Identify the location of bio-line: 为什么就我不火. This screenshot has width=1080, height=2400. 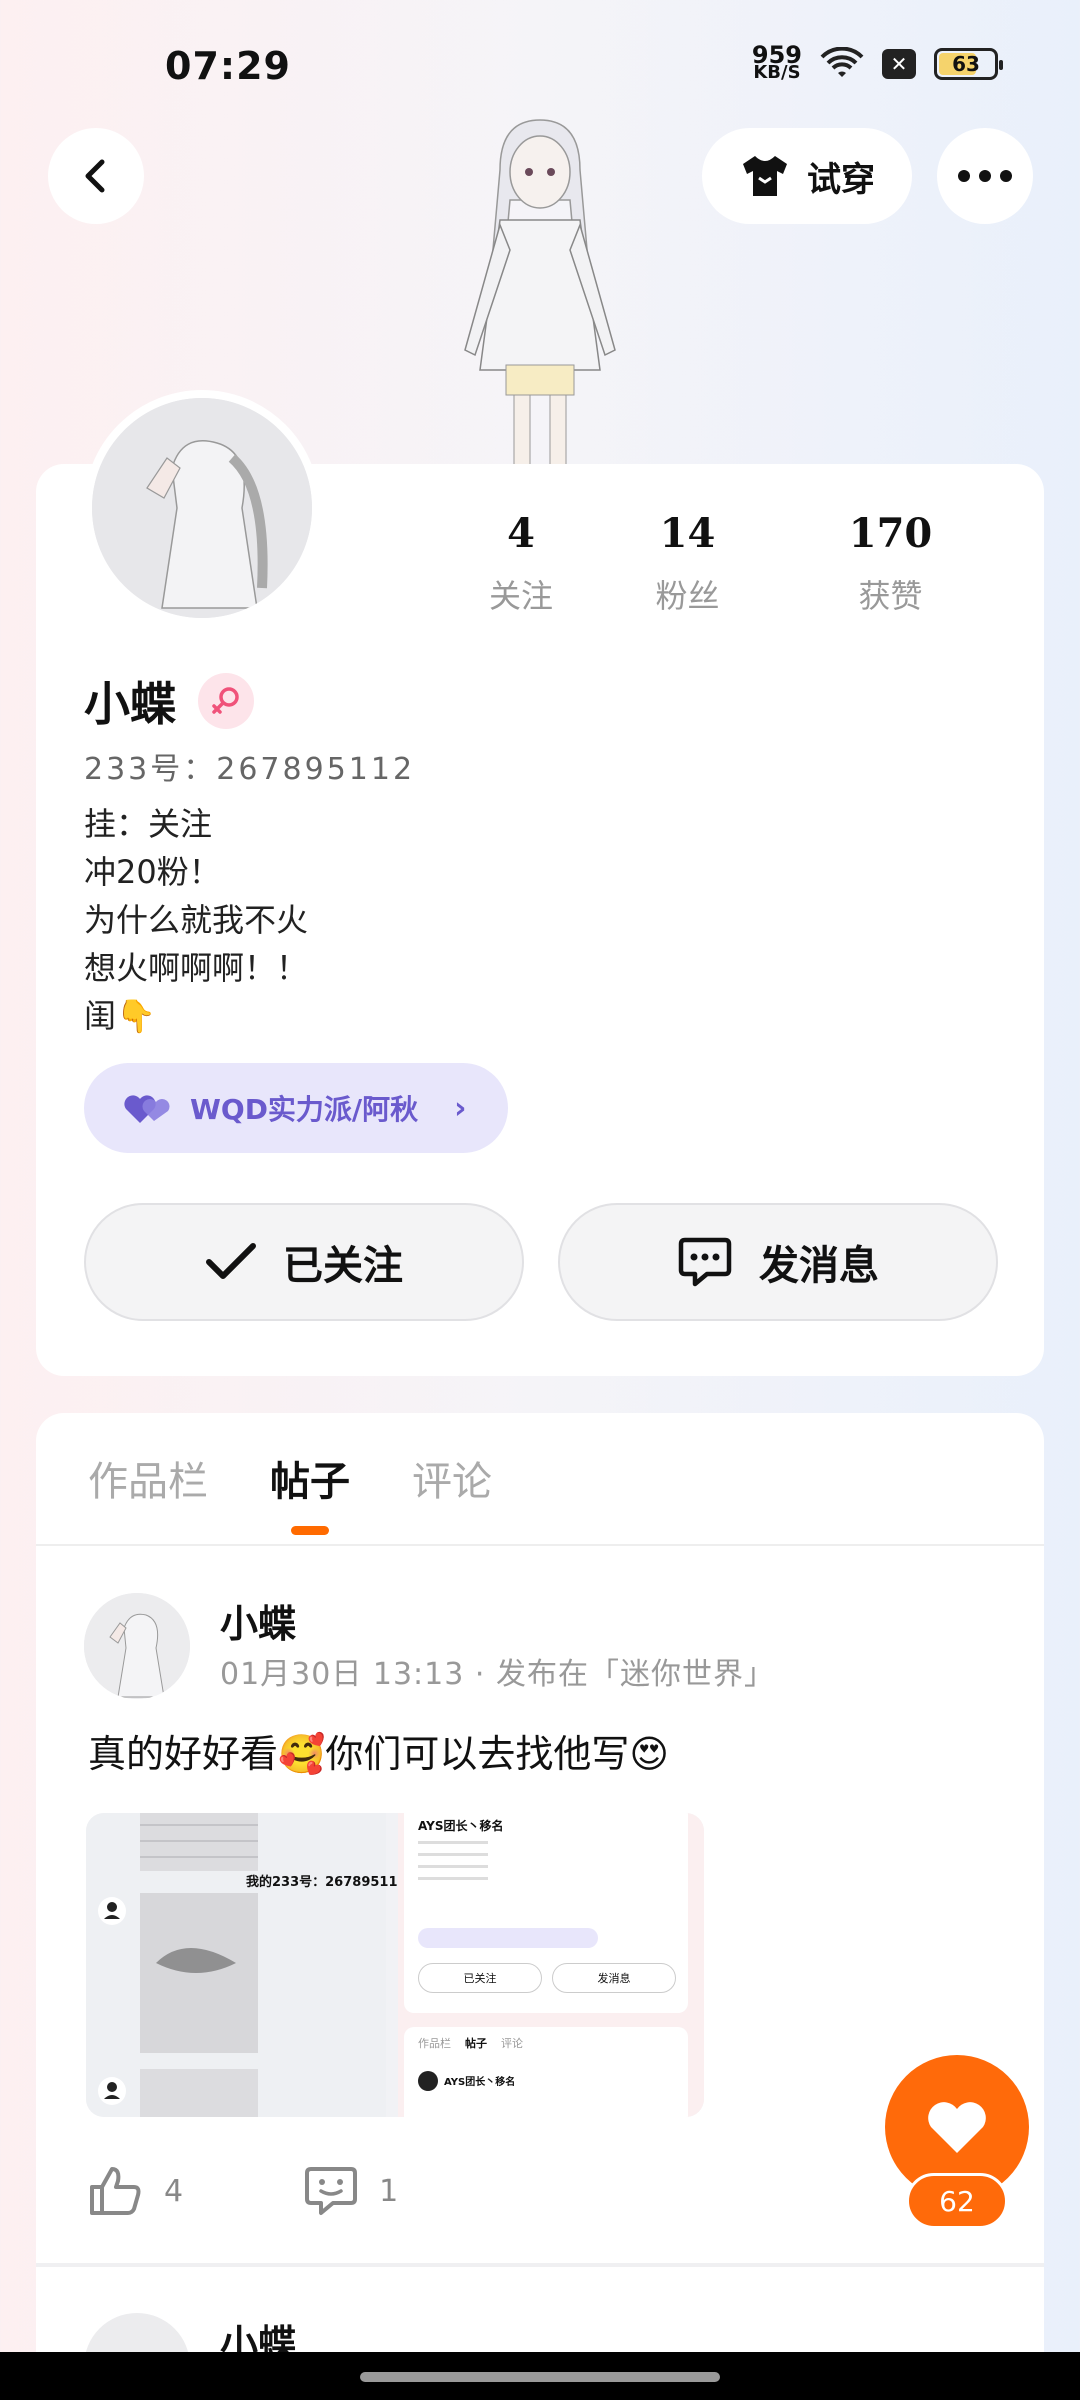
(196, 920).